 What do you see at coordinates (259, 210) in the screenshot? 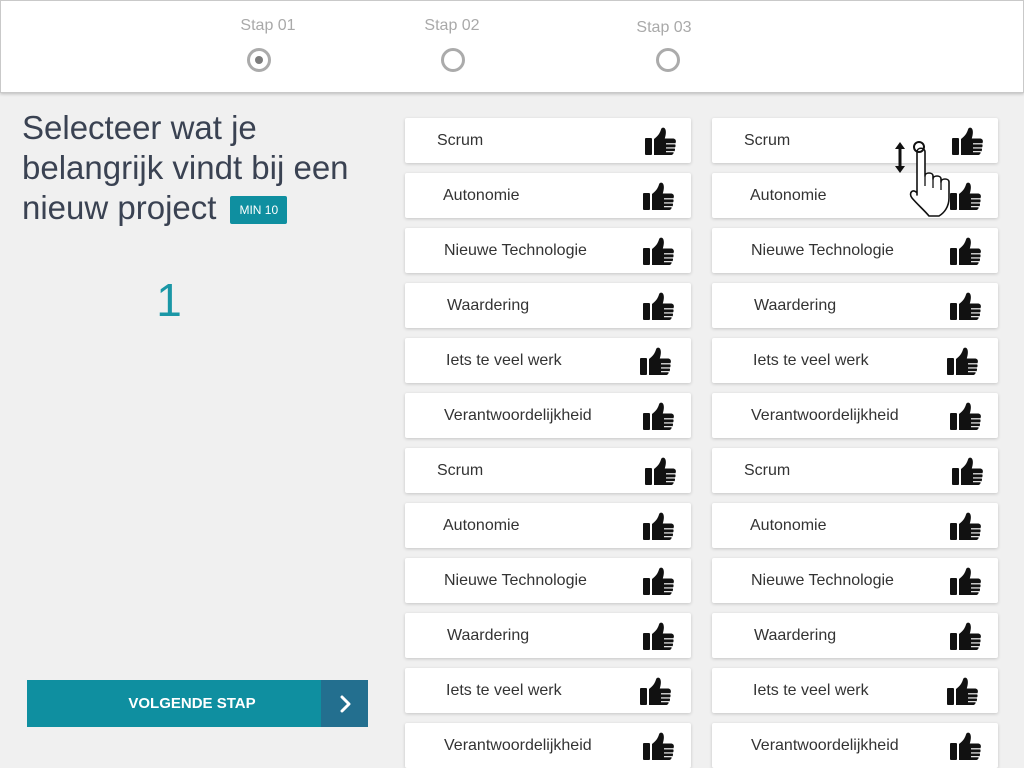
I see `minimum-badge: MIN 10` at bounding box center [259, 210].